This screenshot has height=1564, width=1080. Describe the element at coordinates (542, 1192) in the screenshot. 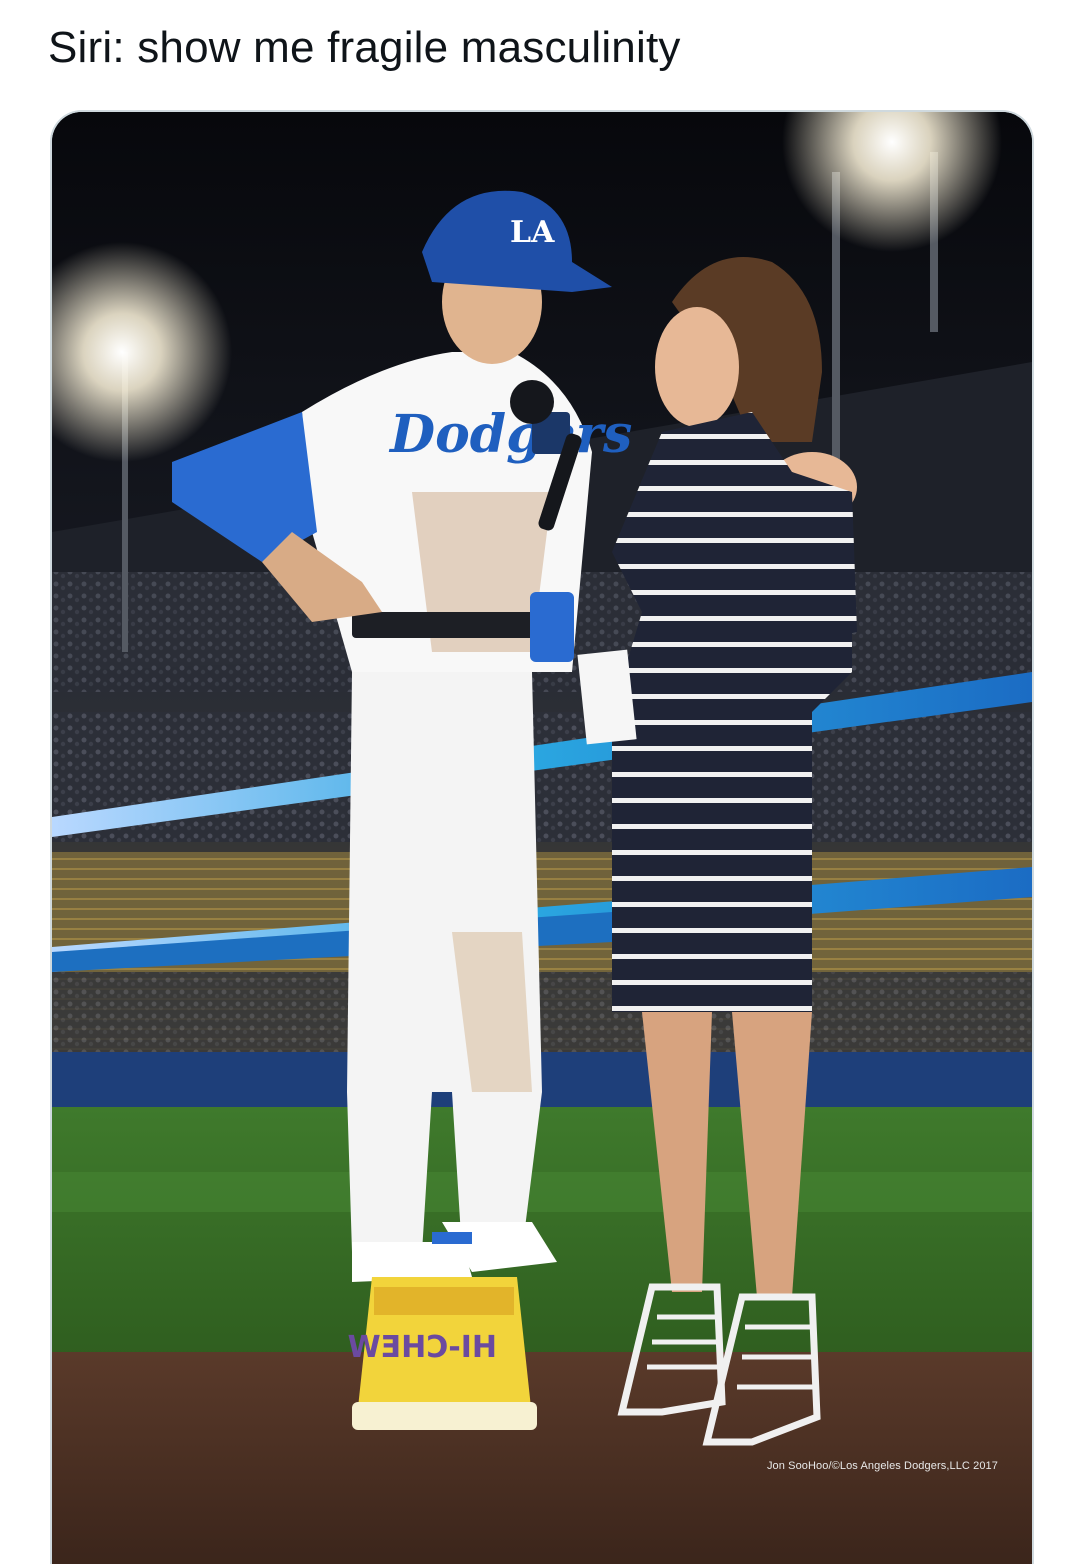

I see `grass-stripe` at that location.